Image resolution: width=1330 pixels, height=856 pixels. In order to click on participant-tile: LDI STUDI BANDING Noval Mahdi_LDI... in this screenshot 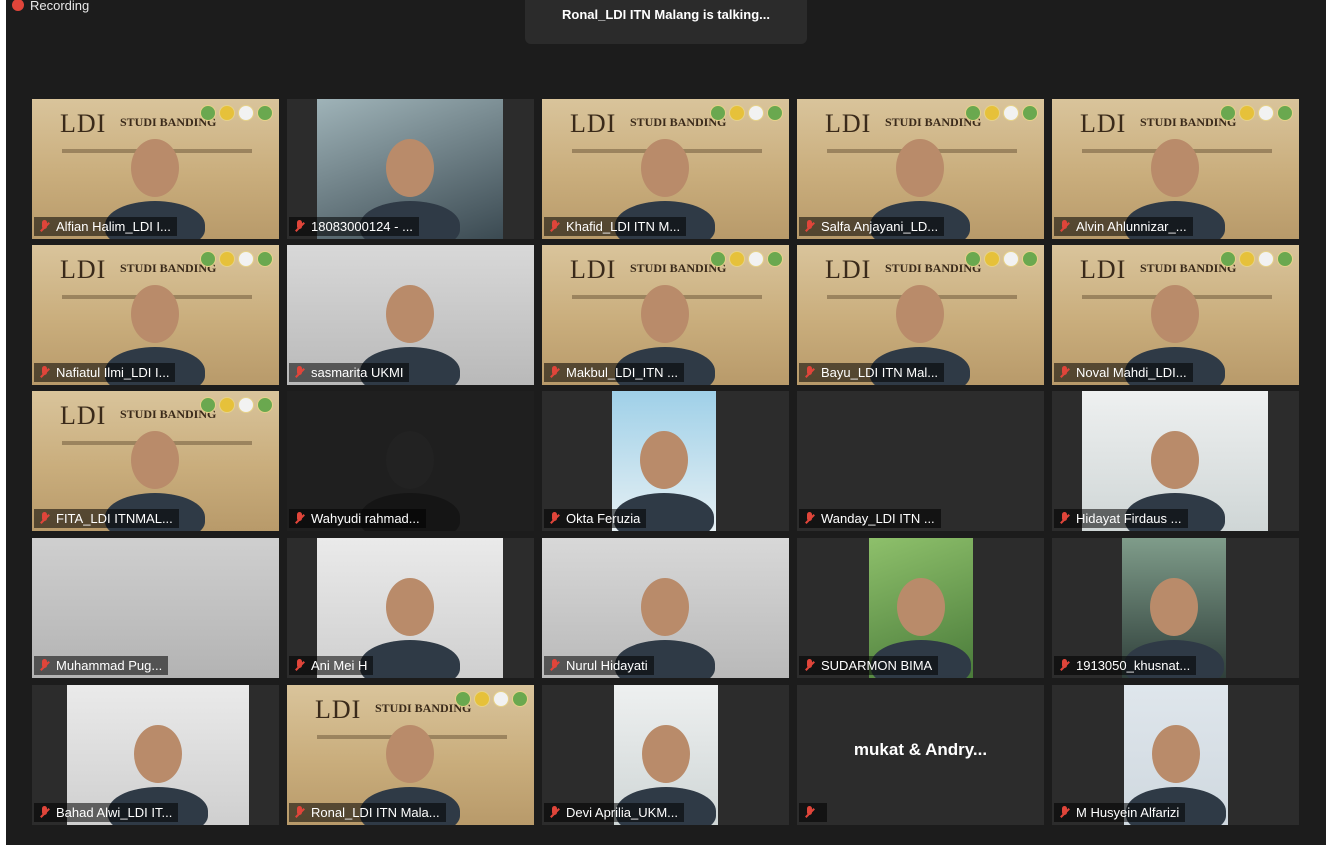, I will do `click(1175, 315)`.